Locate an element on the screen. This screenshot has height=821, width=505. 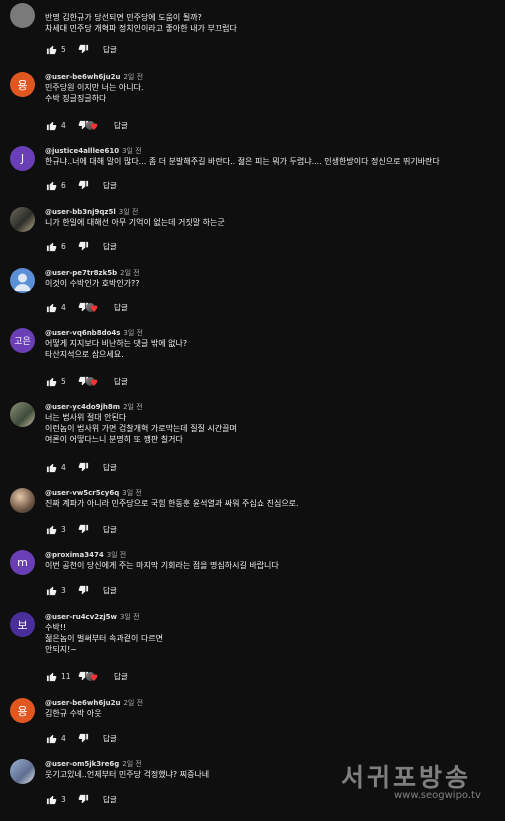
comment-line: 젊은놈이 벌써부터 속과겉이 다르면 is located at coordinates (104, 638).